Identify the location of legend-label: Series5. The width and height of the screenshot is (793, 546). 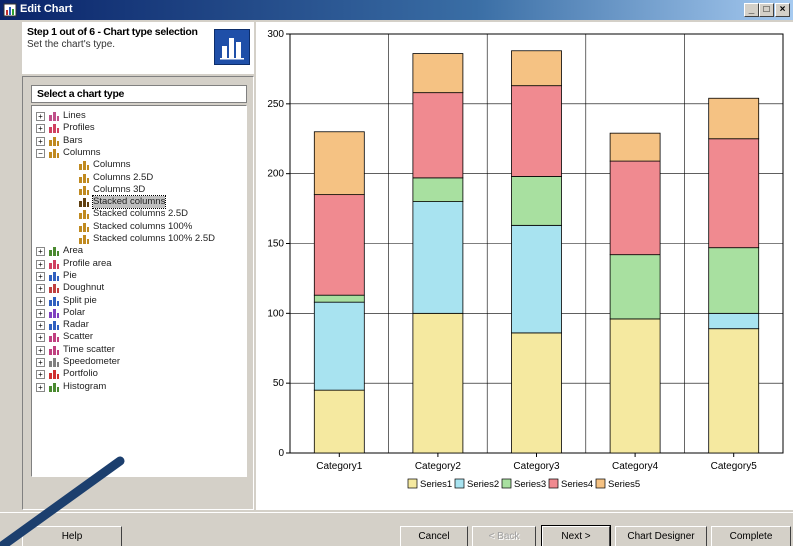
(624, 484).